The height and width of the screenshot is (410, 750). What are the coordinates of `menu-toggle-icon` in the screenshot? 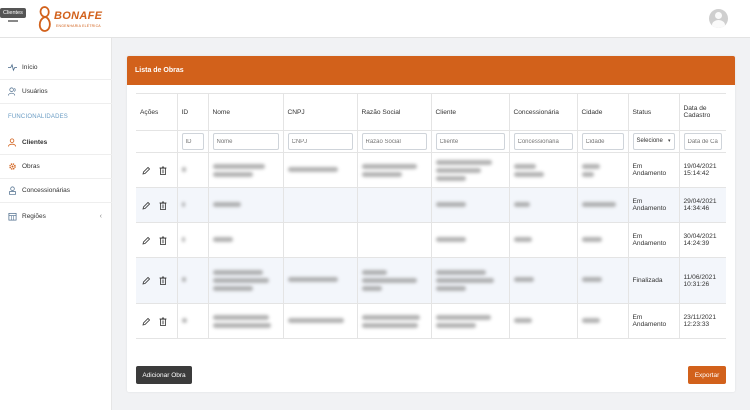 It's located at (13, 21).